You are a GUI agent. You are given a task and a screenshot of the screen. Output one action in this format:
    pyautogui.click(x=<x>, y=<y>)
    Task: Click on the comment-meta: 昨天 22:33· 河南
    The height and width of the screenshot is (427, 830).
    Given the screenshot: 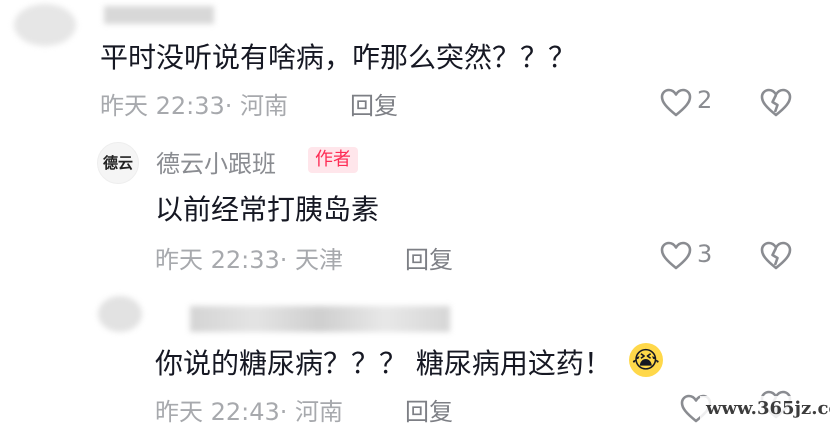 What is the action you would take?
    pyautogui.click(x=194, y=106)
    